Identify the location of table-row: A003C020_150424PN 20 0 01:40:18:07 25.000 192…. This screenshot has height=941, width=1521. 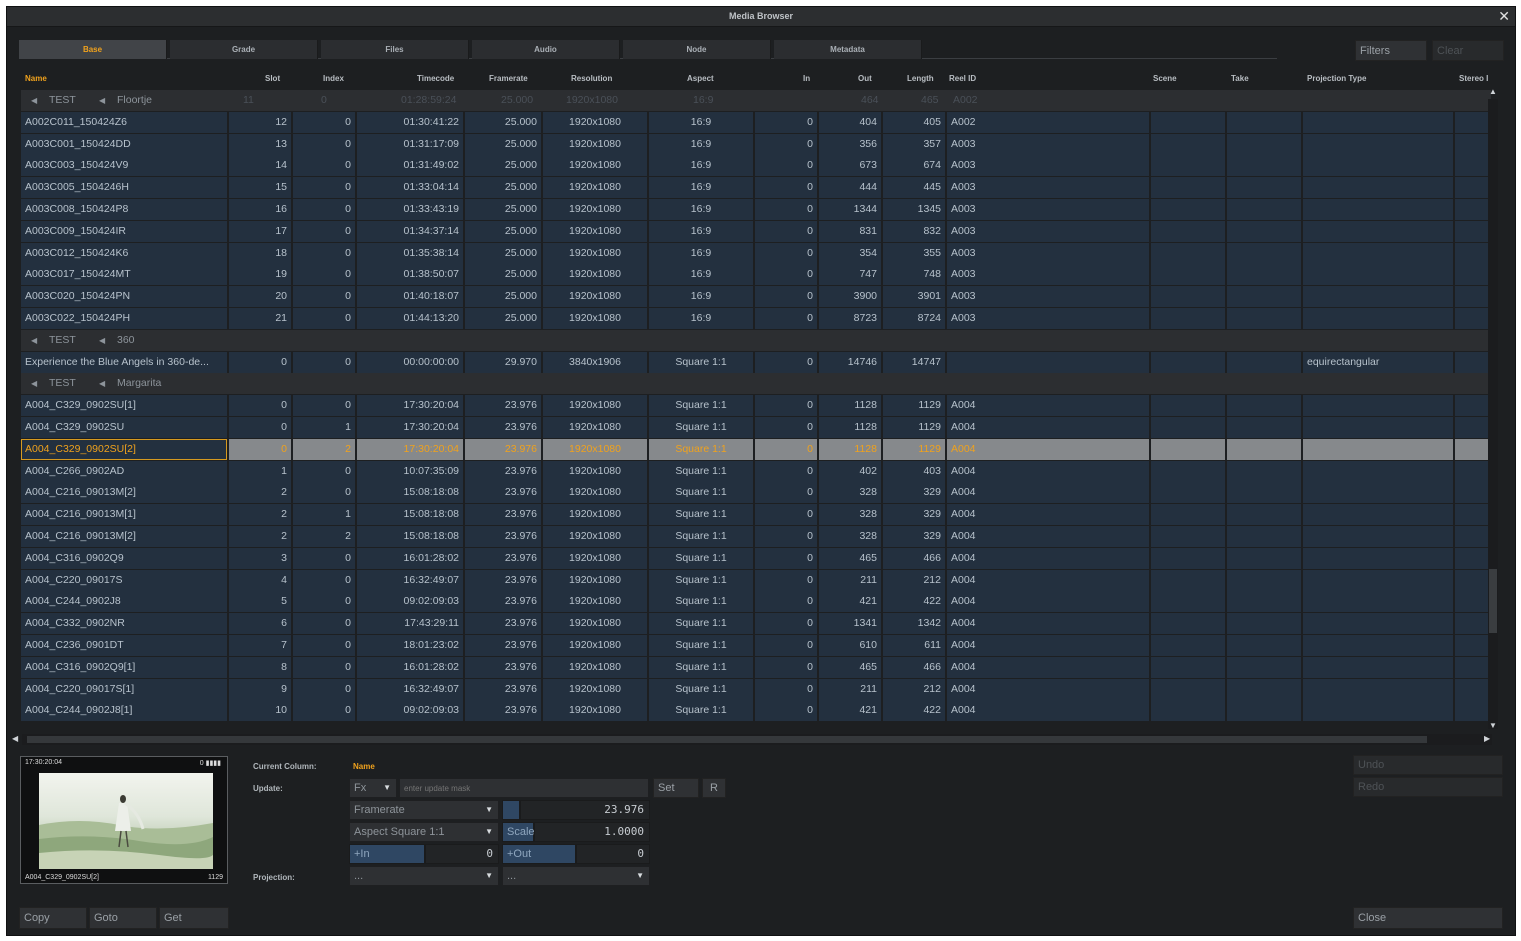
(756, 297).